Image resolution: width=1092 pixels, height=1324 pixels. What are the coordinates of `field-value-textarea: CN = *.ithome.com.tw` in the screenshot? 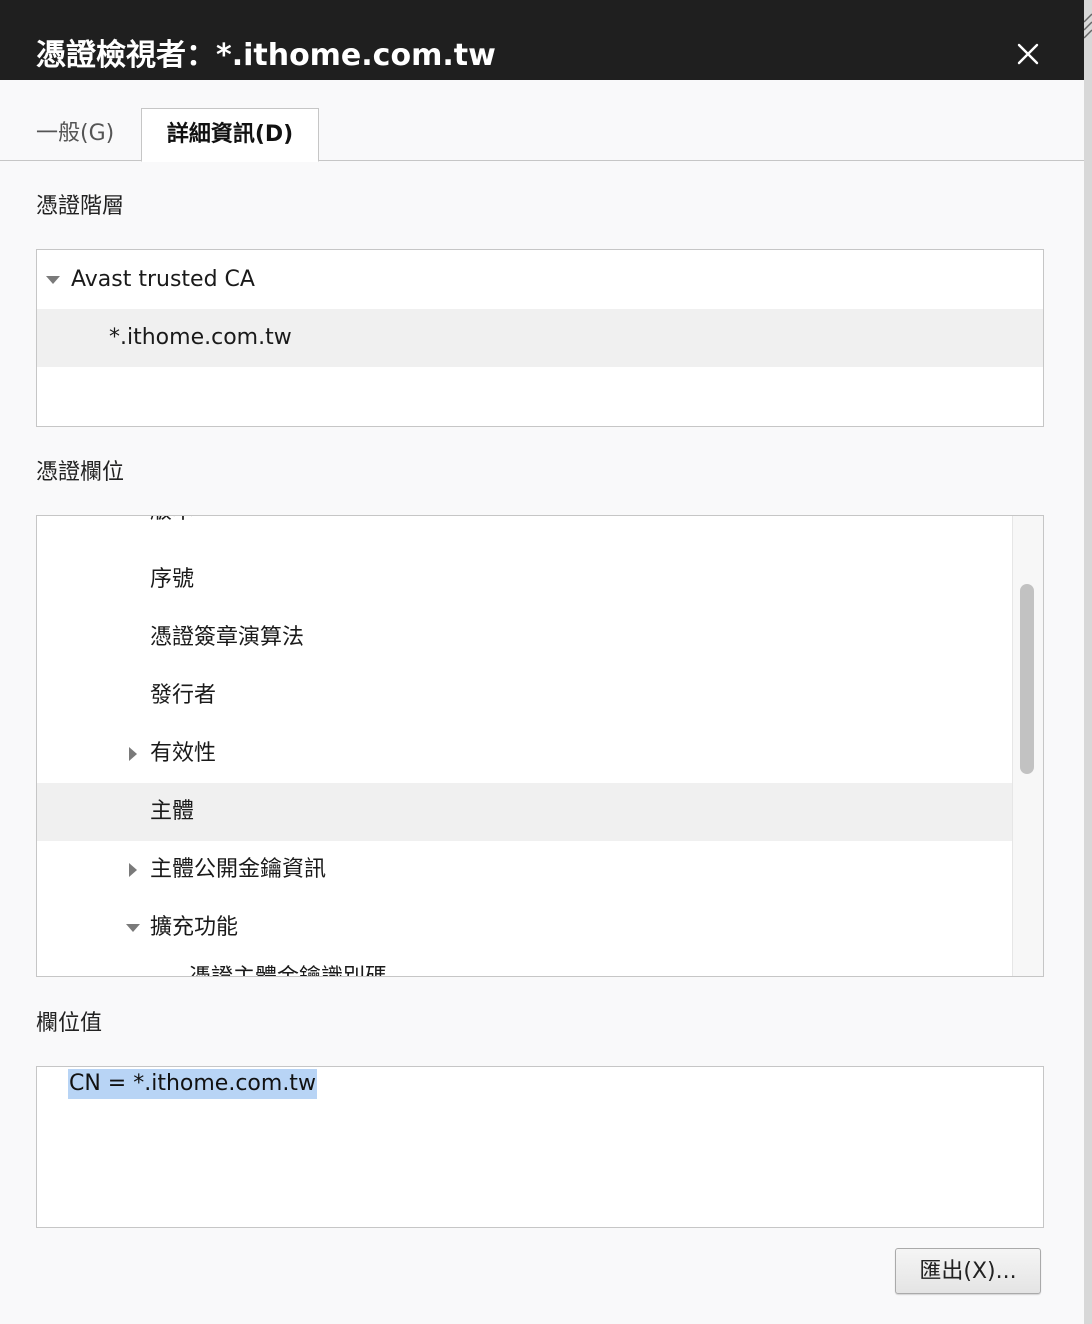 It's located at (540, 1147).